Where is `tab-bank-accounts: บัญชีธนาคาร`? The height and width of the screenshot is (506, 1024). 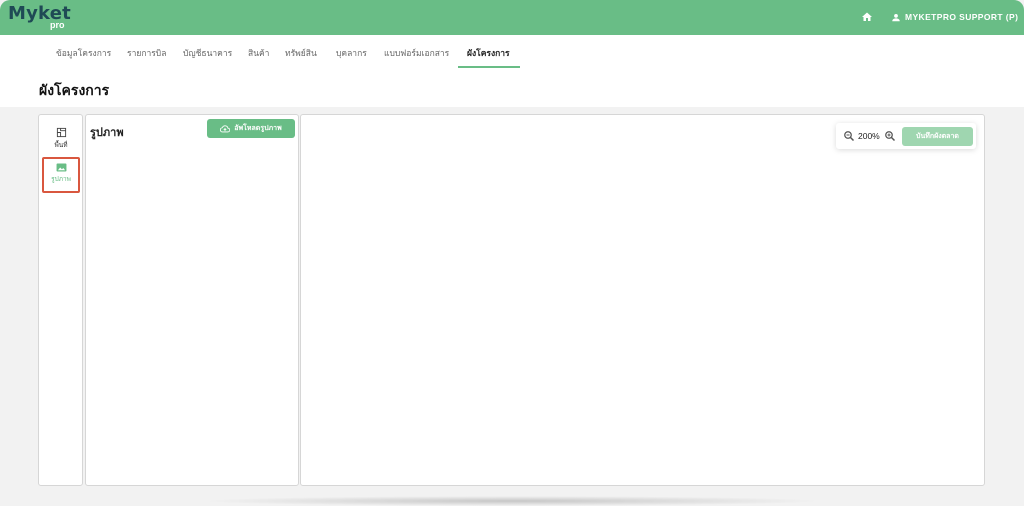 tab-bank-accounts: บัญชีธนาคาร is located at coordinates (207, 53).